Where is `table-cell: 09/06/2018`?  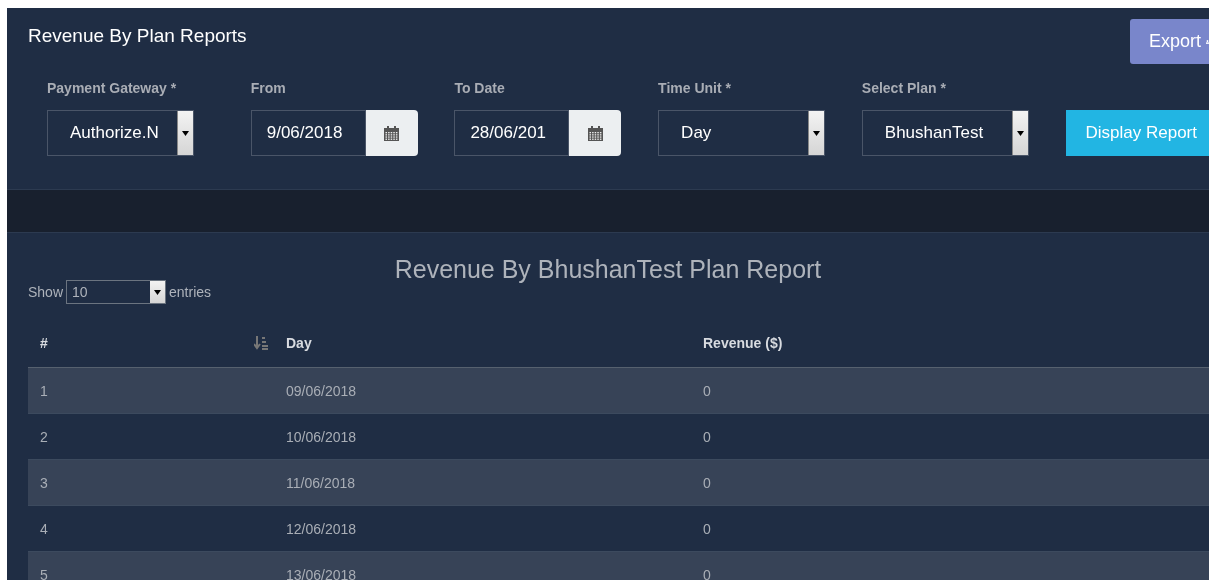
table-cell: 09/06/2018 is located at coordinates (321, 390).